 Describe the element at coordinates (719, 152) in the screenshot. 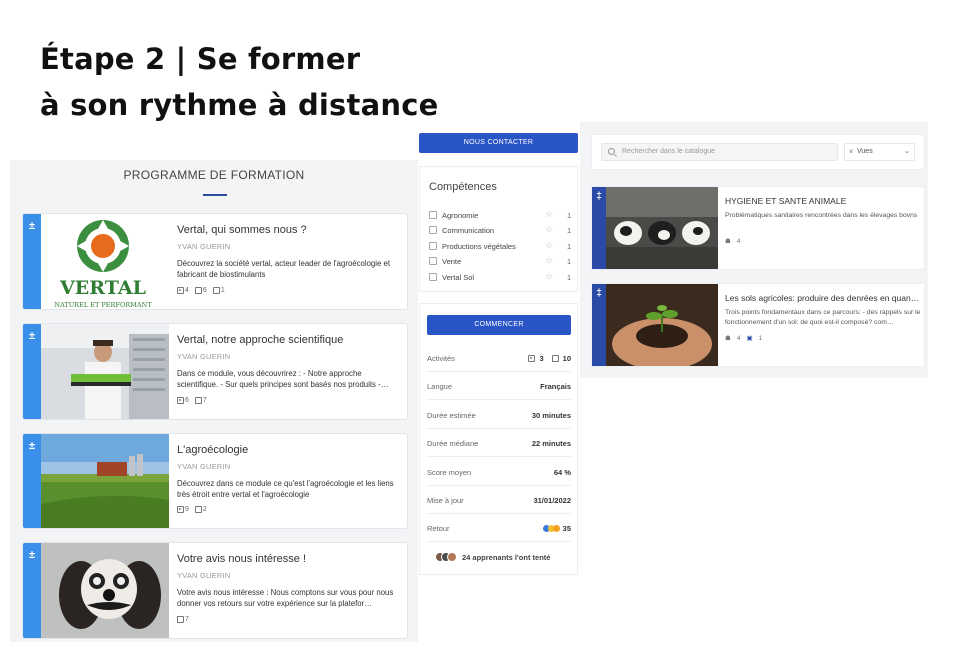

I see `catalogue-search-input: Rechercher dans le catalogue` at that location.